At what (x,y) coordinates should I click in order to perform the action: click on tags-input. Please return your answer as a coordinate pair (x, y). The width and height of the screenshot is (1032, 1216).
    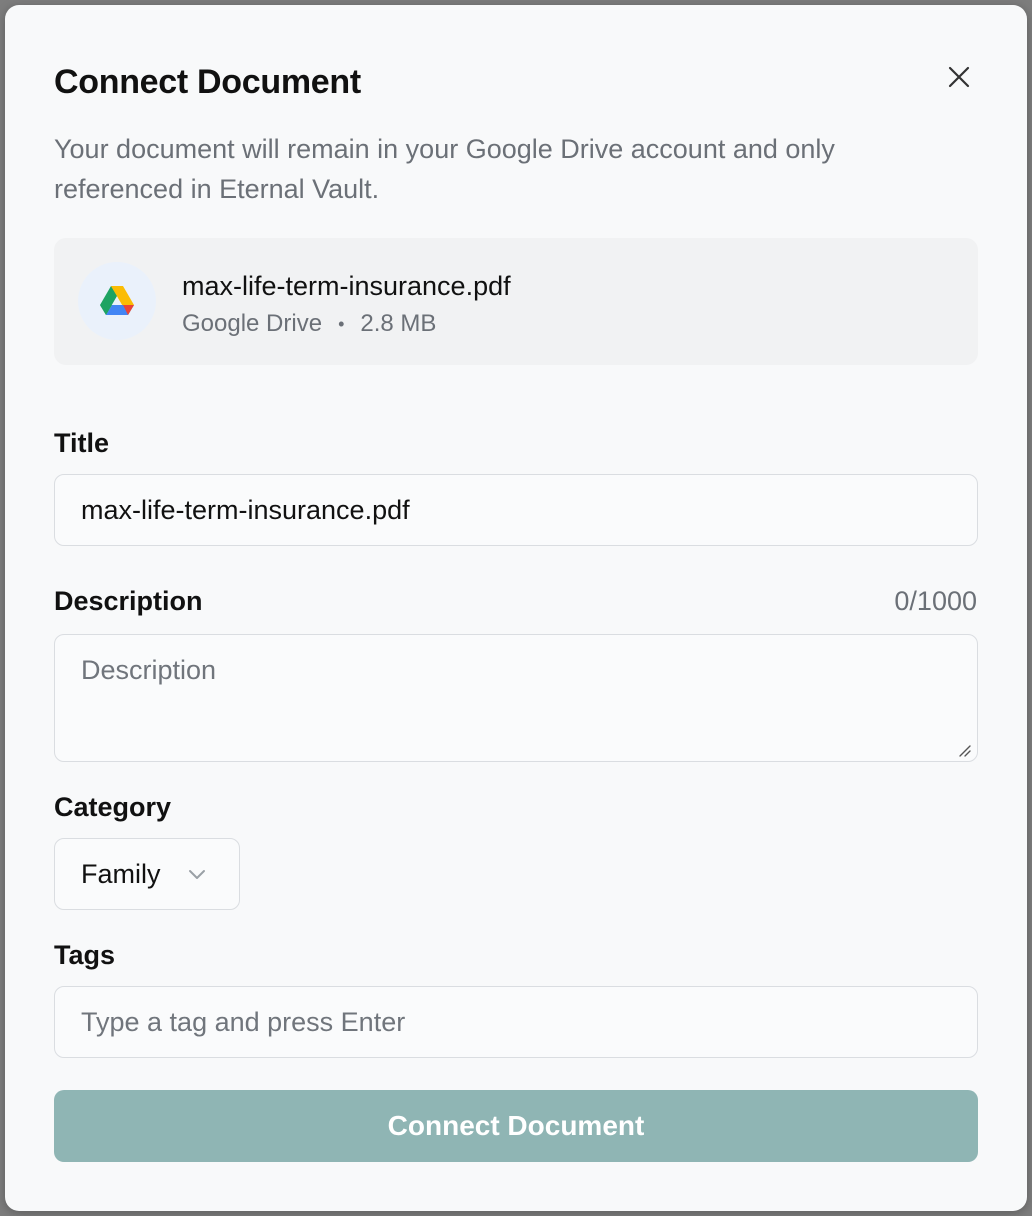
    Looking at the image, I should click on (516, 1022).